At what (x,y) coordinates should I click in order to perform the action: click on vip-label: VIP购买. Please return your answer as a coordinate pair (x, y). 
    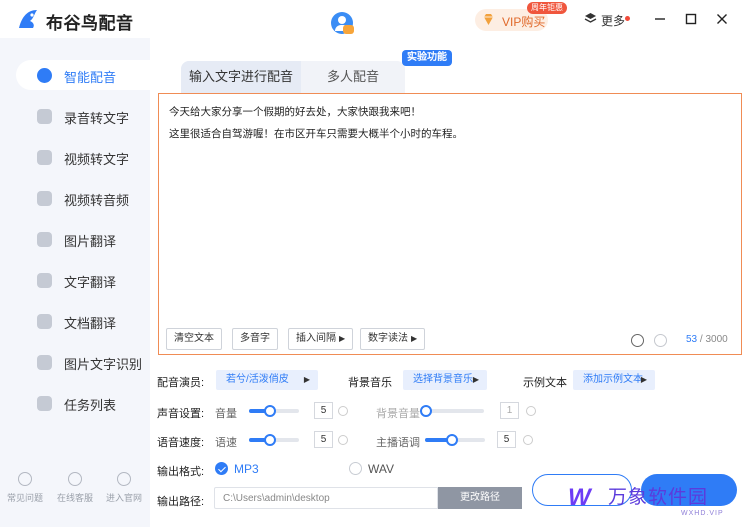
    Looking at the image, I should click on (524, 22).